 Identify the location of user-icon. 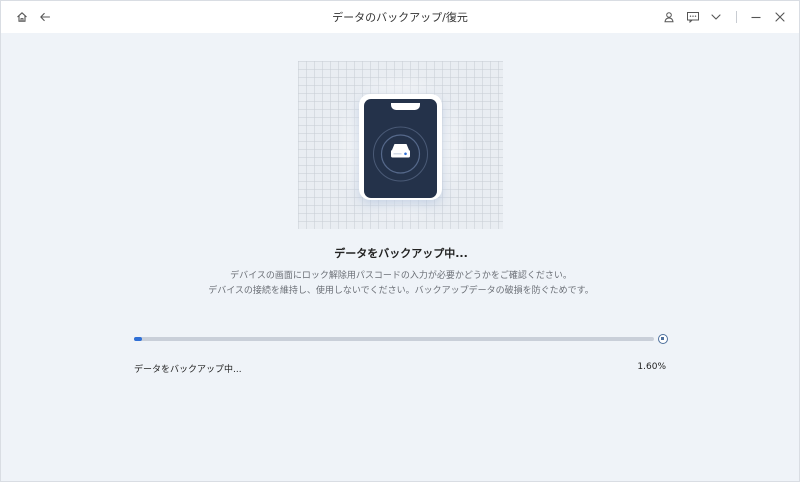
(669, 17).